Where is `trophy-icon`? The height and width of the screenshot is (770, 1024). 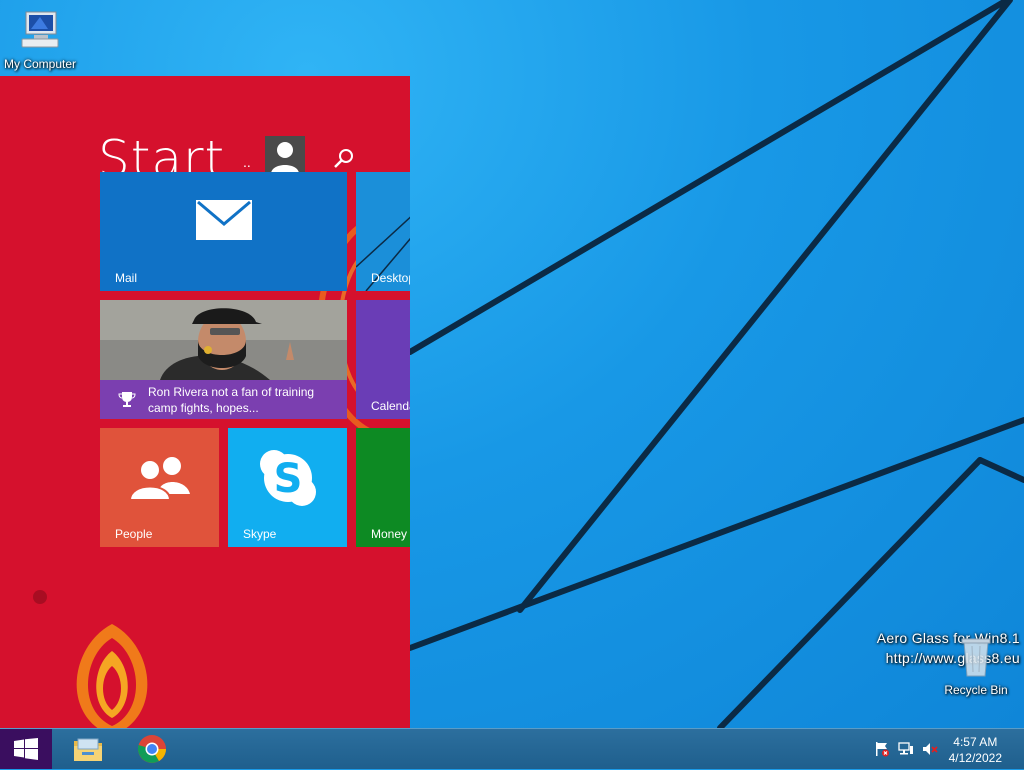 trophy-icon is located at coordinates (127, 400).